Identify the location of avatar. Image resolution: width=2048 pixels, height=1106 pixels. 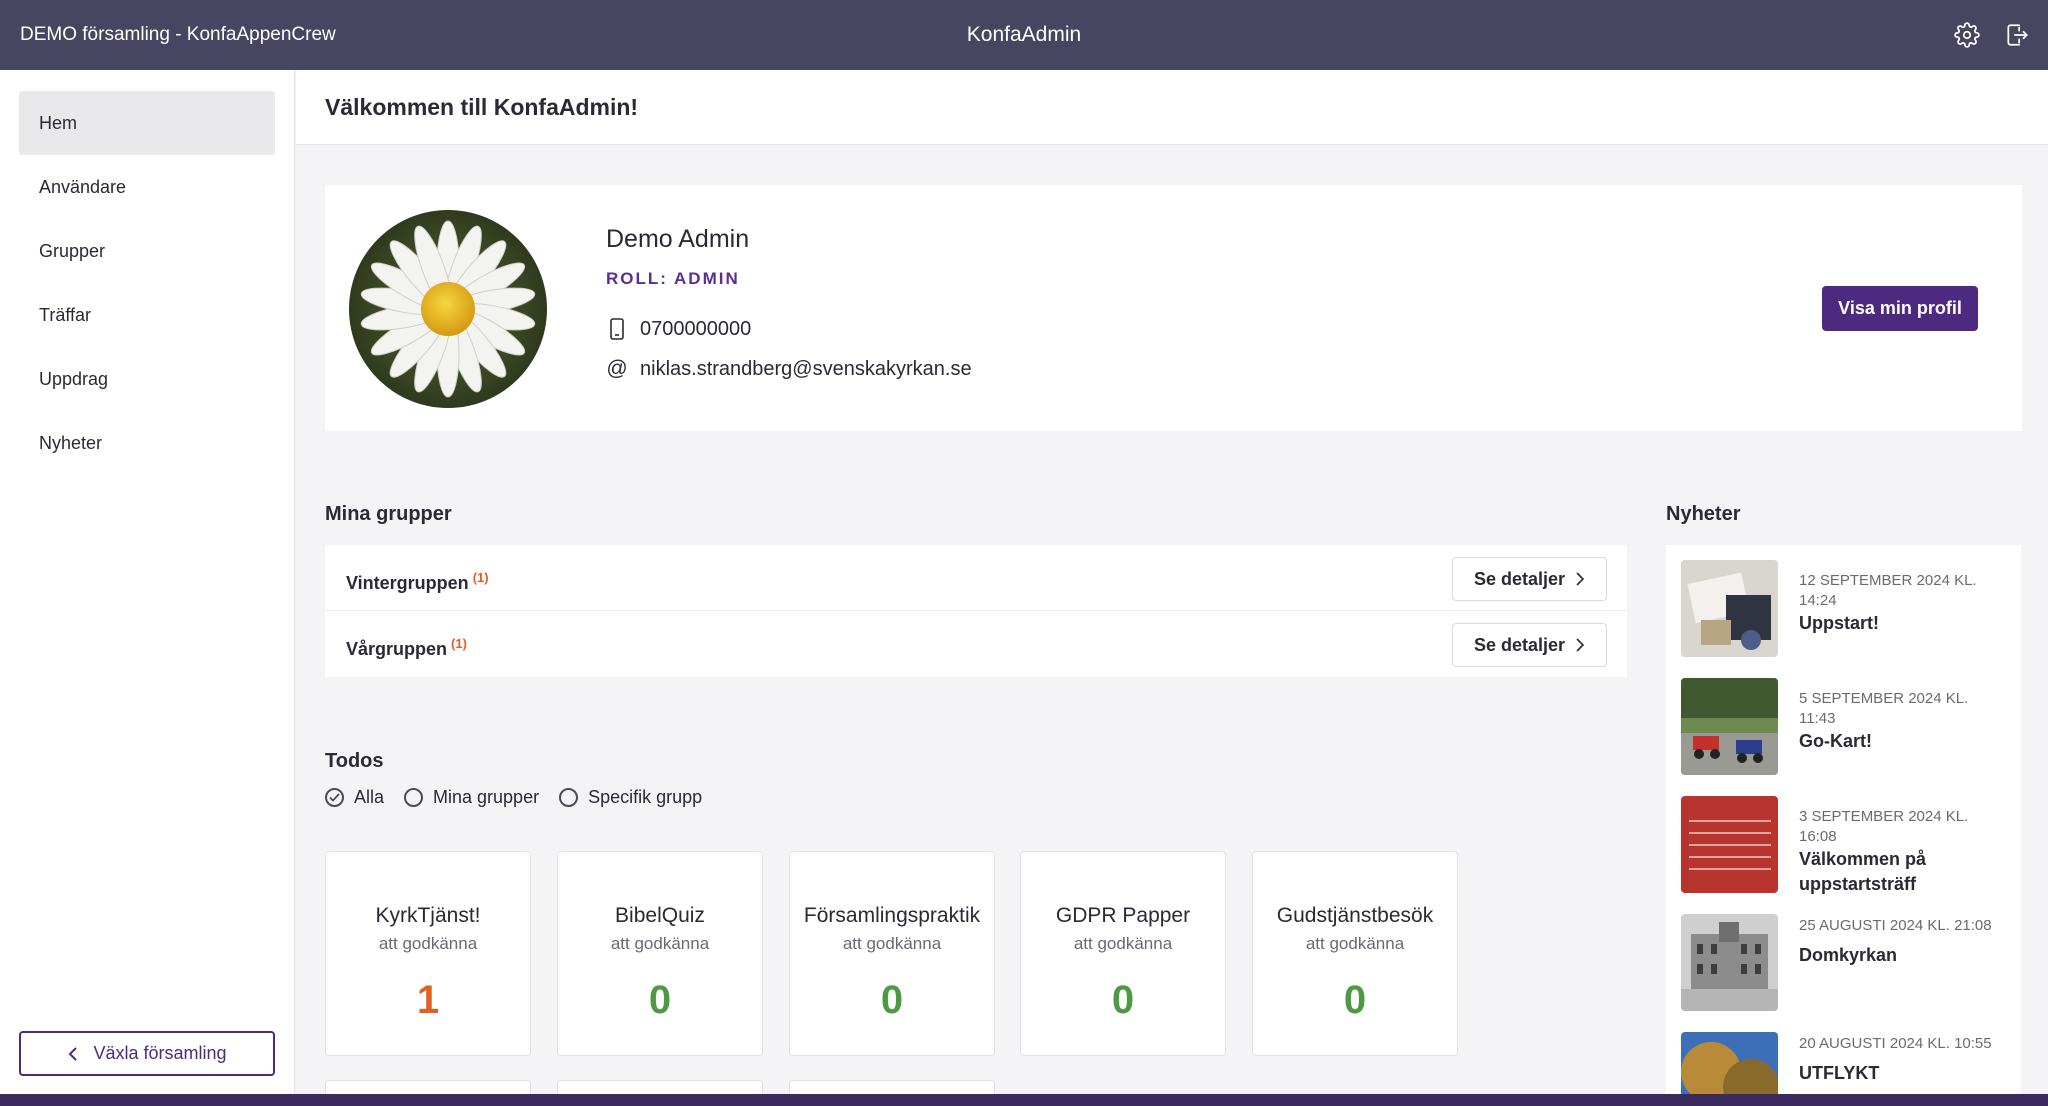
(448, 309).